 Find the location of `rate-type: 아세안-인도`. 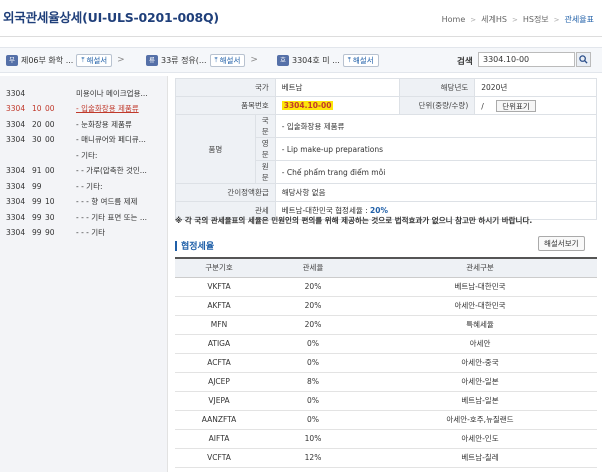

rate-type: 아세안-인도 is located at coordinates (480, 439).